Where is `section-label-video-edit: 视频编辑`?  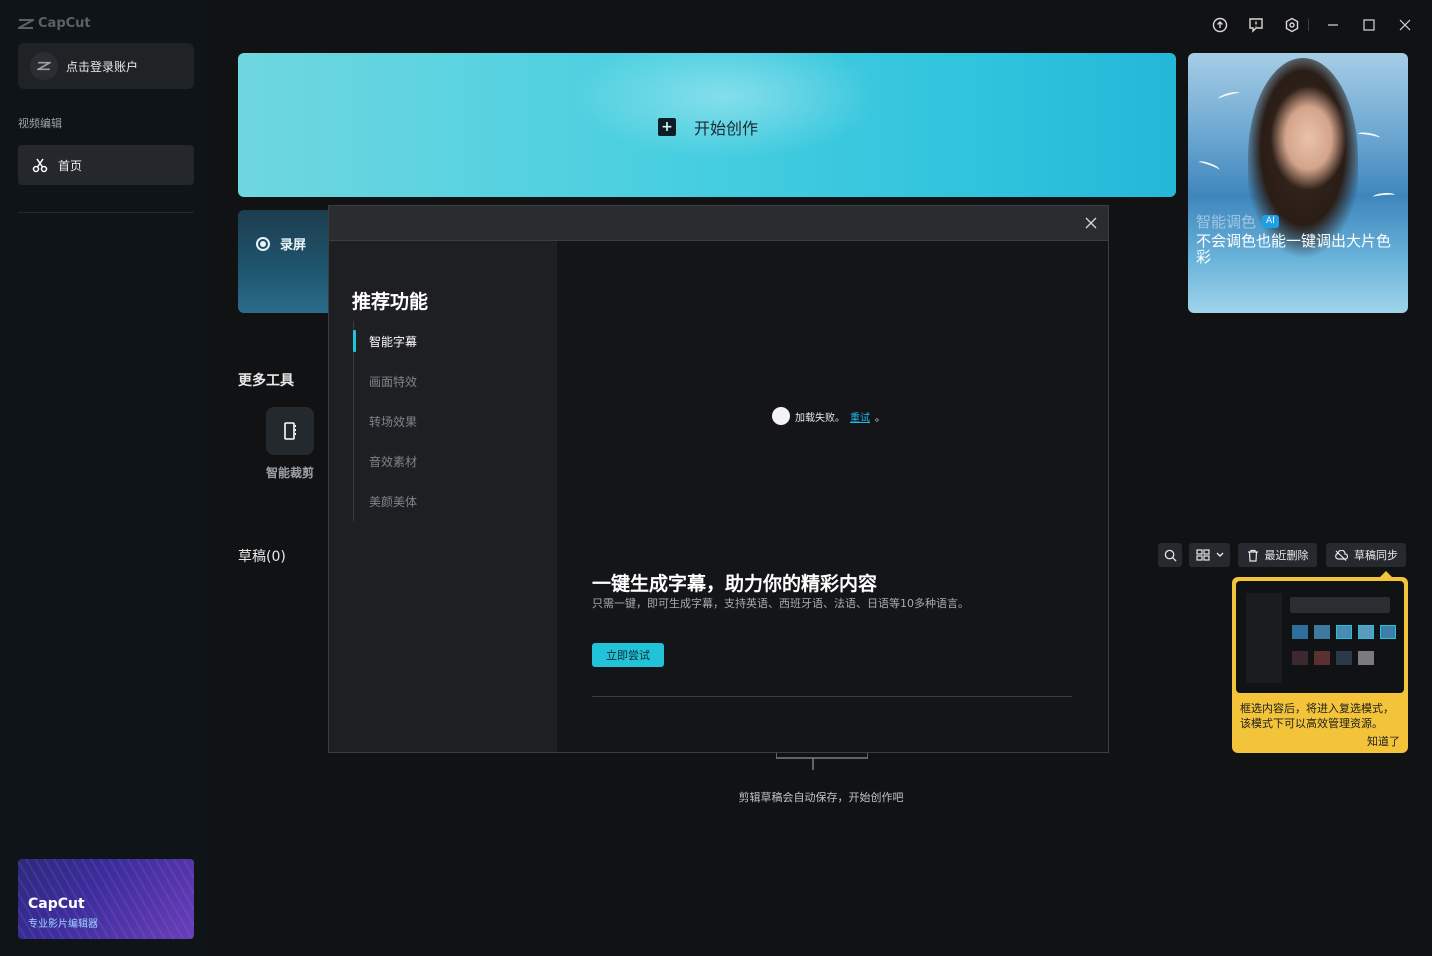 section-label-video-edit: 视频编辑 is located at coordinates (40, 123).